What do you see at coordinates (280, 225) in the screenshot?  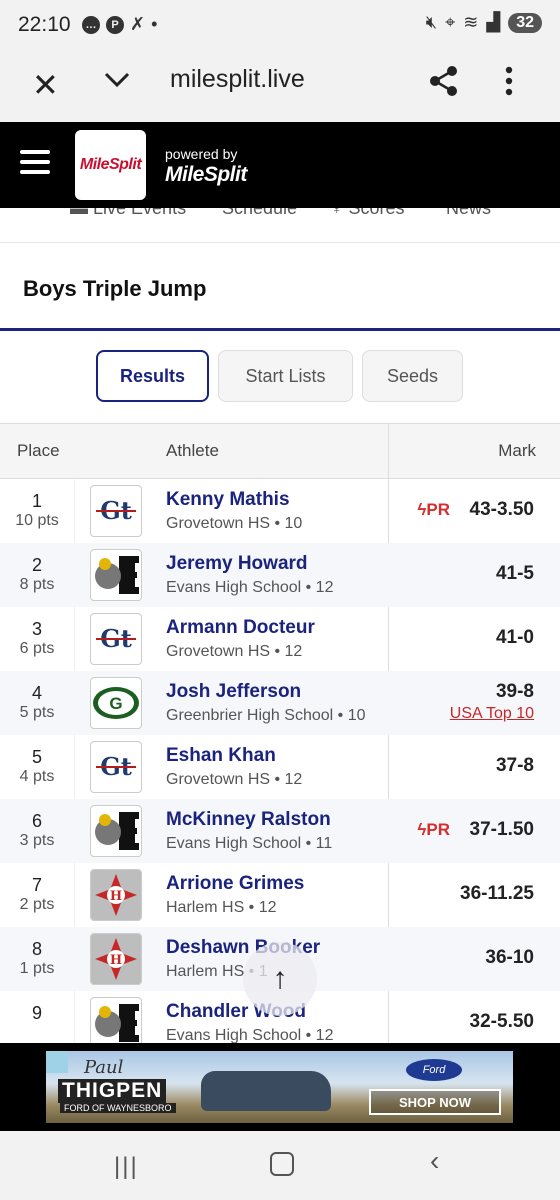 I see `sub-navigation: ▬ Live Events Schedule ♆ Scores News` at bounding box center [280, 225].